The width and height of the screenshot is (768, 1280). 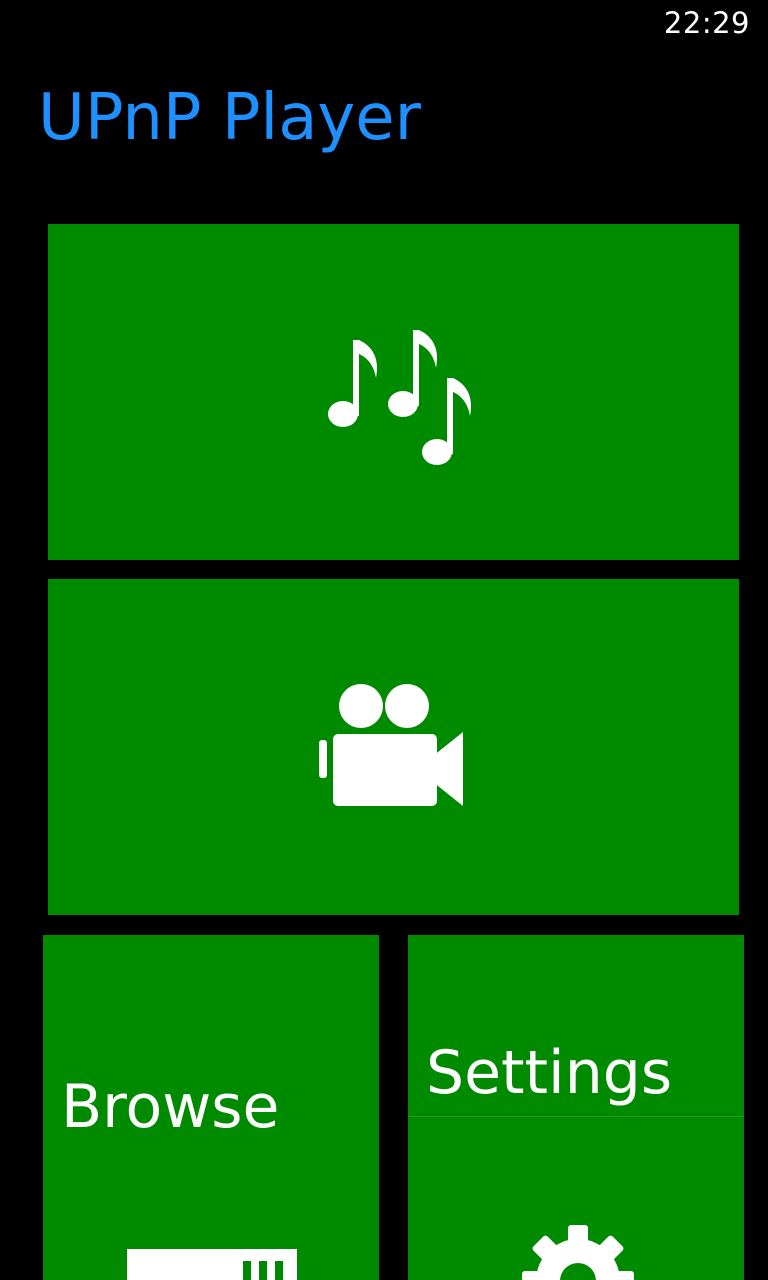 What do you see at coordinates (399, 397) in the screenshot?
I see `music-notes-icon` at bounding box center [399, 397].